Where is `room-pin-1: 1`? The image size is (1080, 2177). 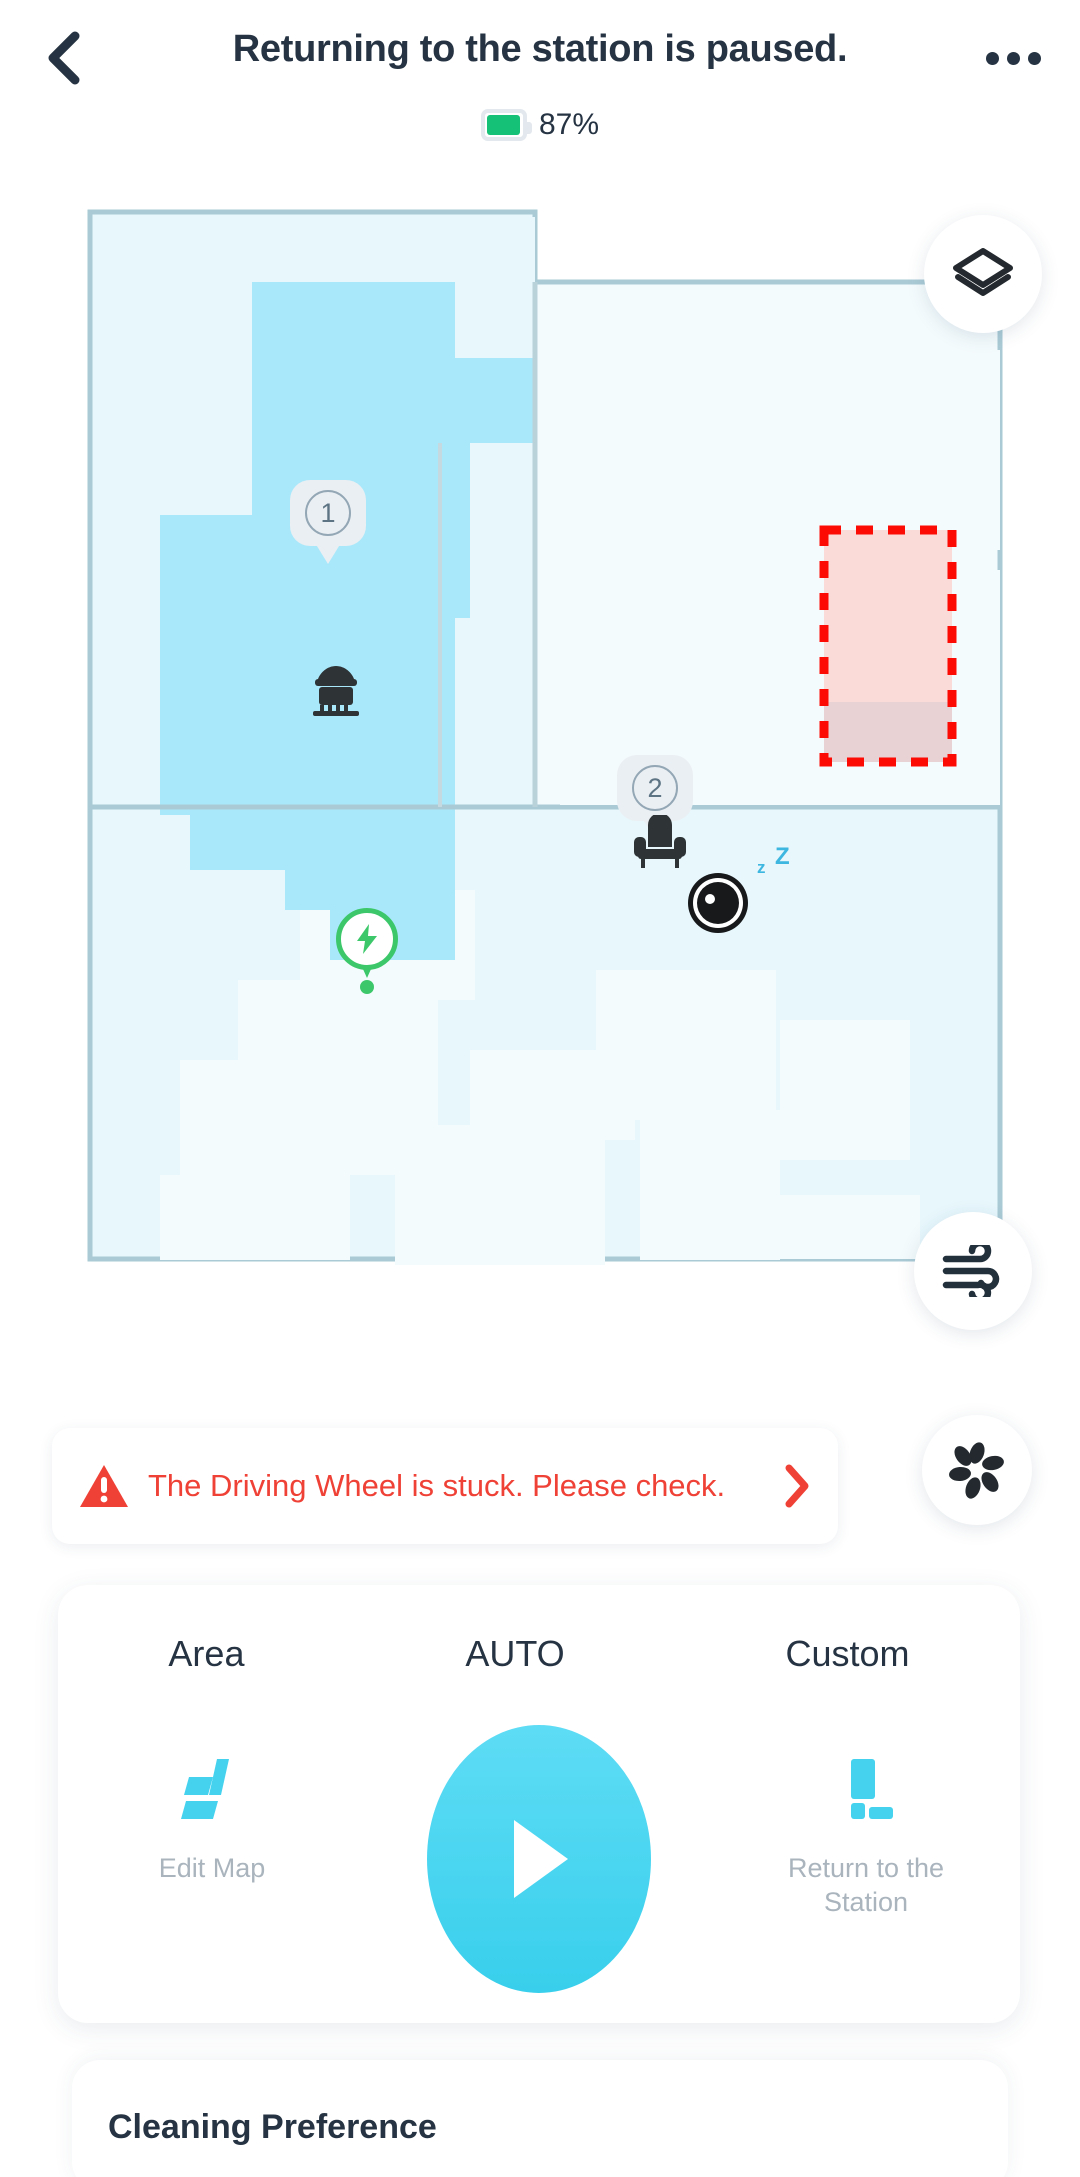 room-pin-1: 1 is located at coordinates (328, 526).